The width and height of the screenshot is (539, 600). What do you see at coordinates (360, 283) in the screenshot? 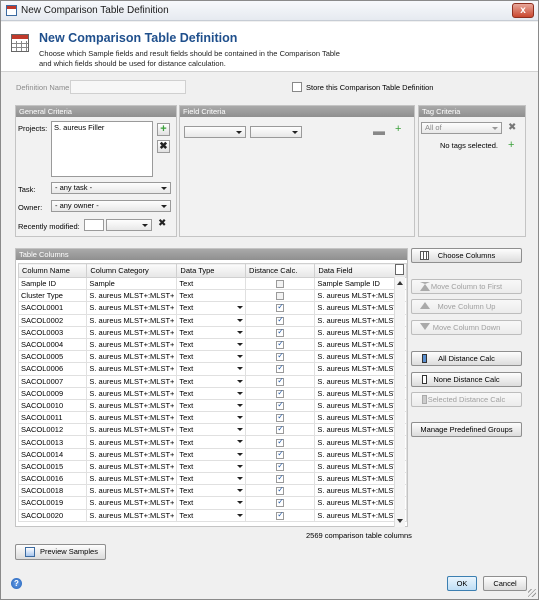
I see `cell-data-field: Sample Sample ID` at bounding box center [360, 283].